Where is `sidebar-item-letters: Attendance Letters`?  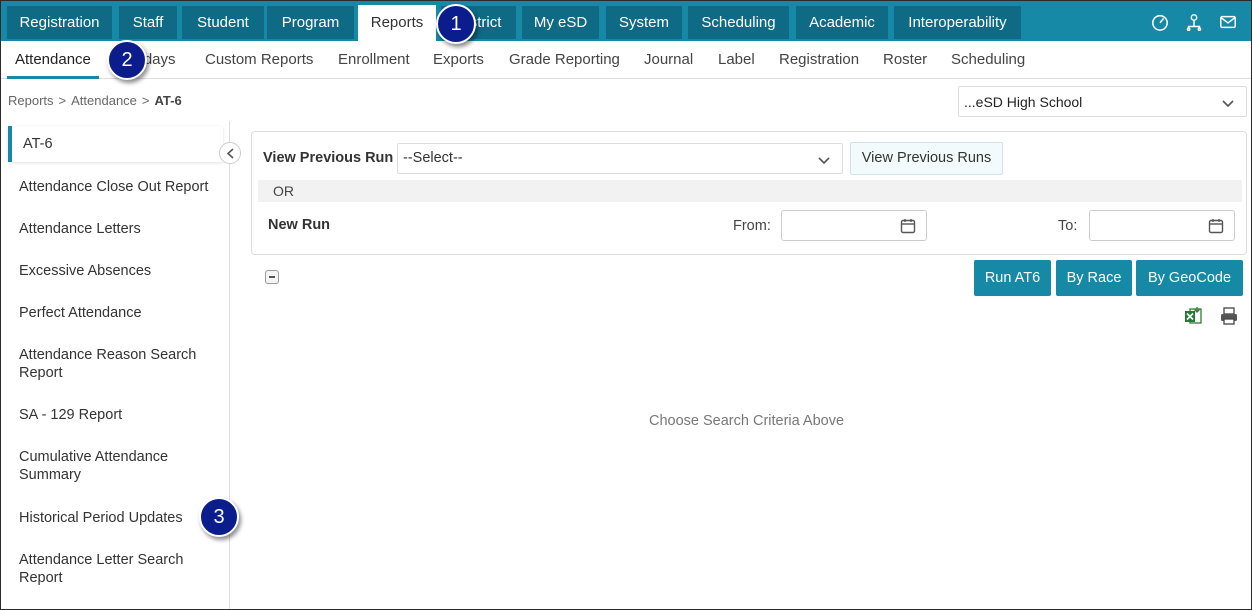
sidebar-item-letters: Attendance Letters is located at coordinates (121, 229).